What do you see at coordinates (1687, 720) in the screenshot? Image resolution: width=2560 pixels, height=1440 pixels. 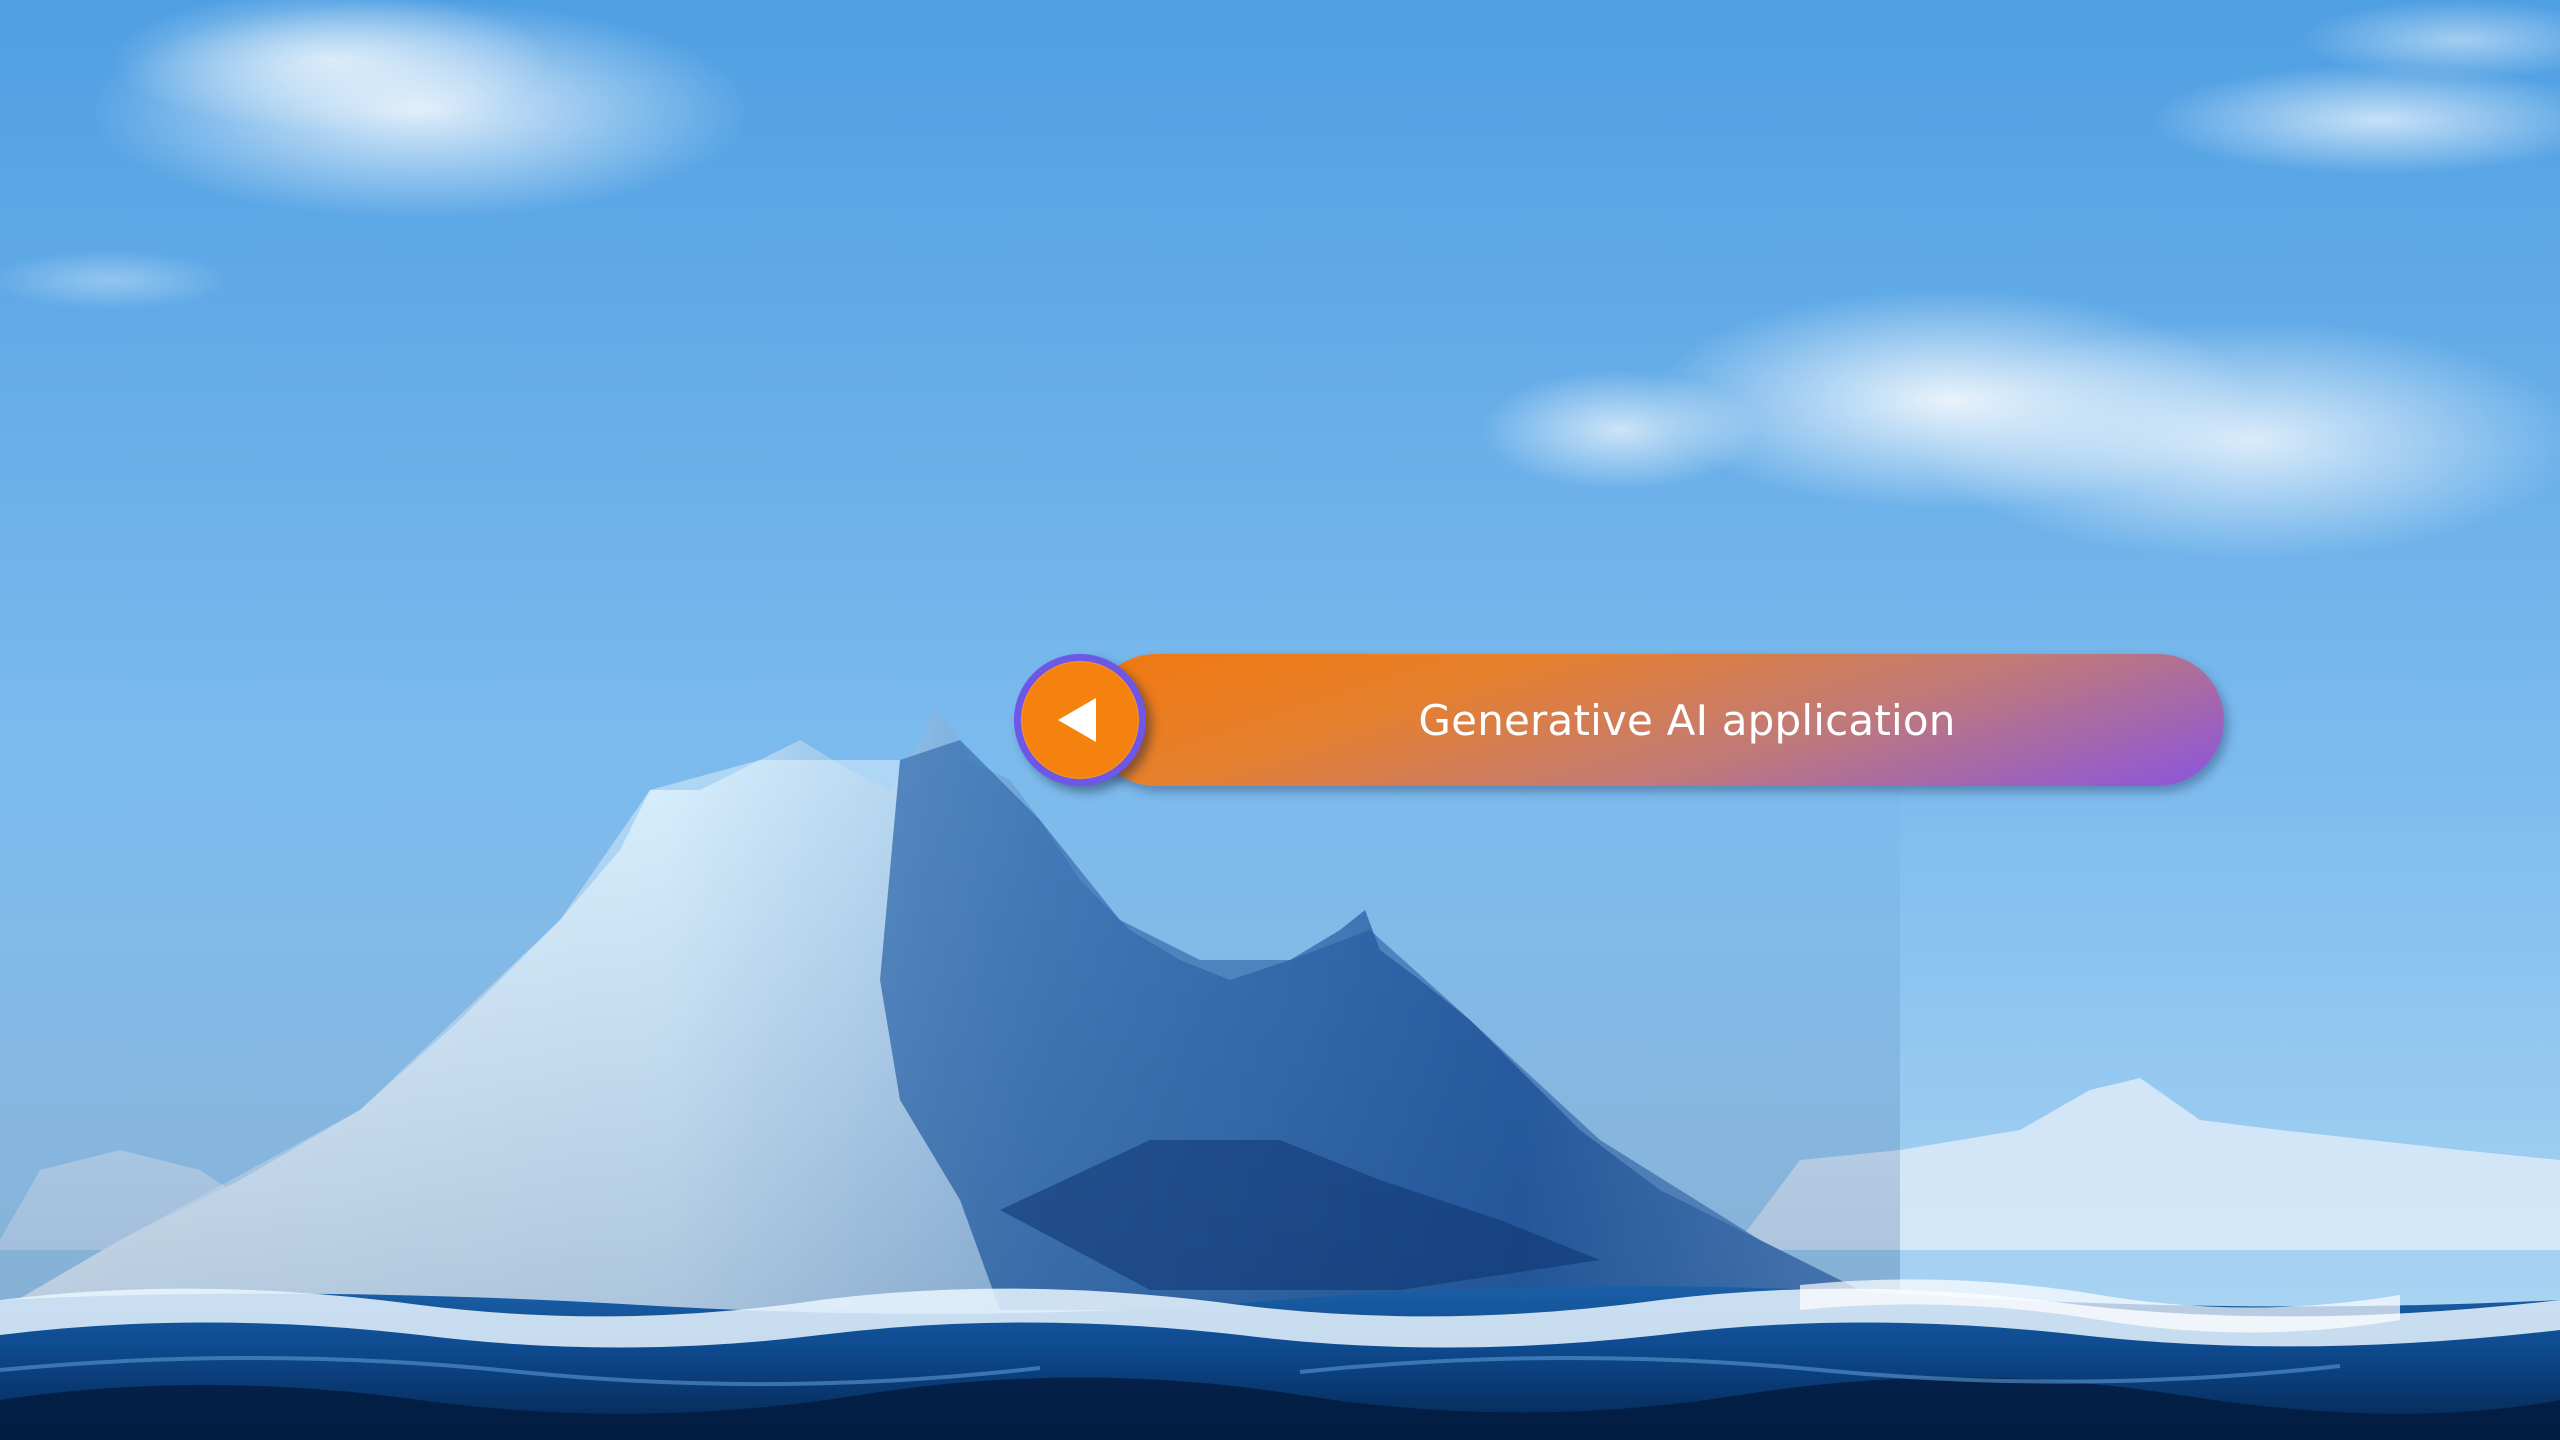 I see `banner-label: Generative AI application` at bounding box center [1687, 720].